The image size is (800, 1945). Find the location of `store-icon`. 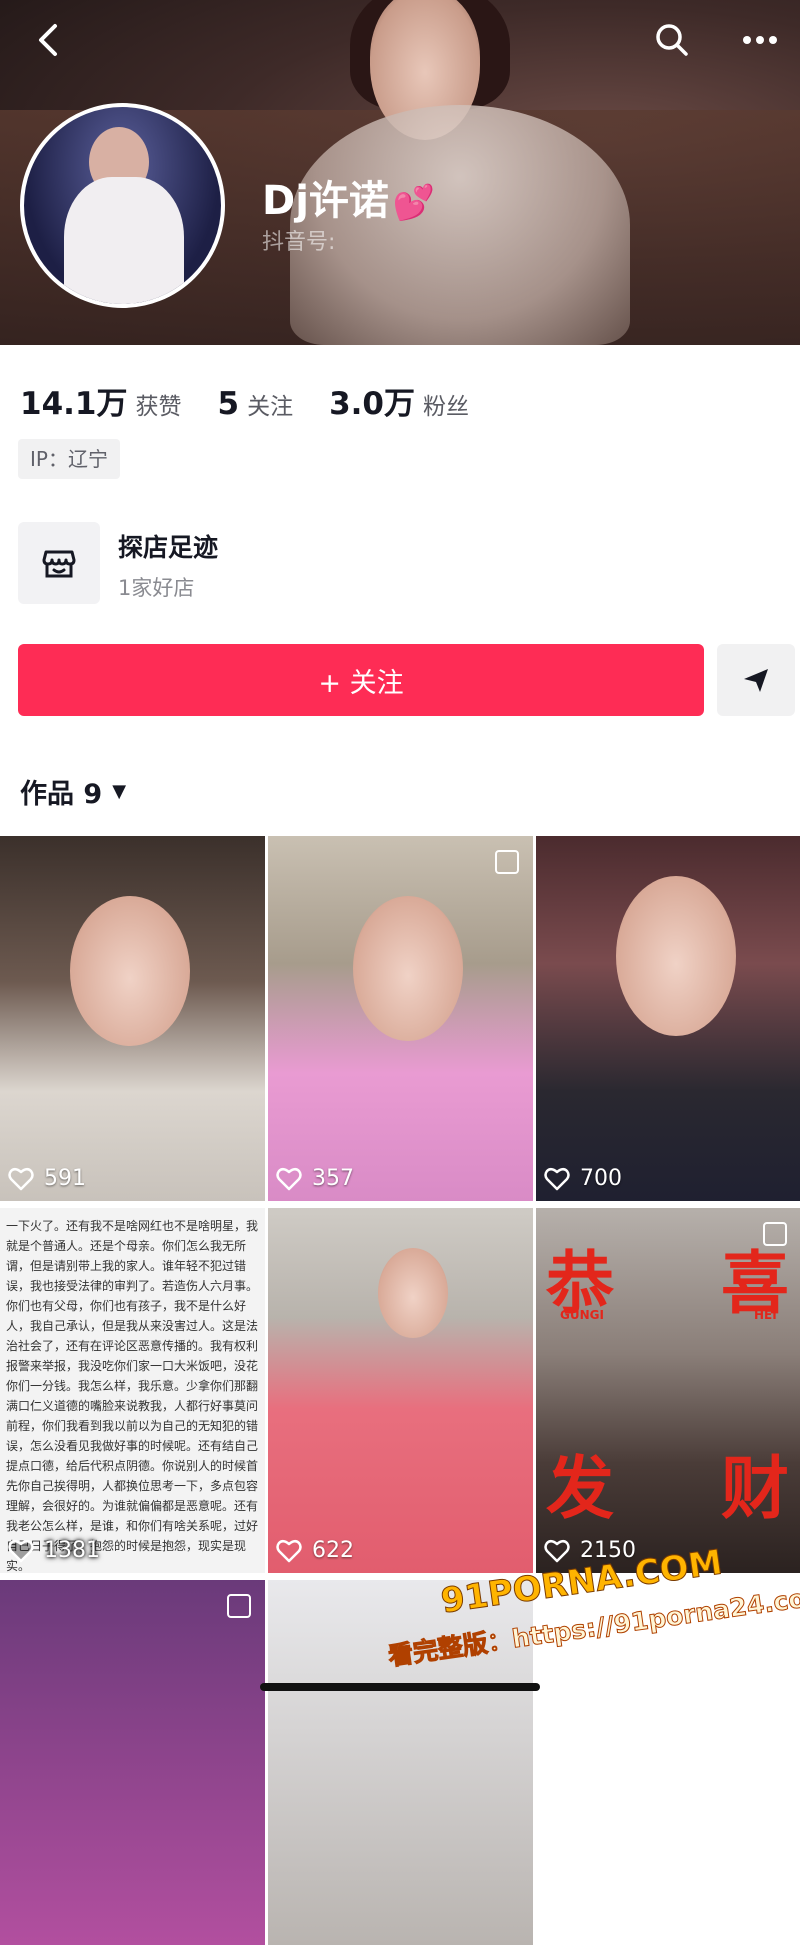

store-icon is located at coordinates (59, 563).